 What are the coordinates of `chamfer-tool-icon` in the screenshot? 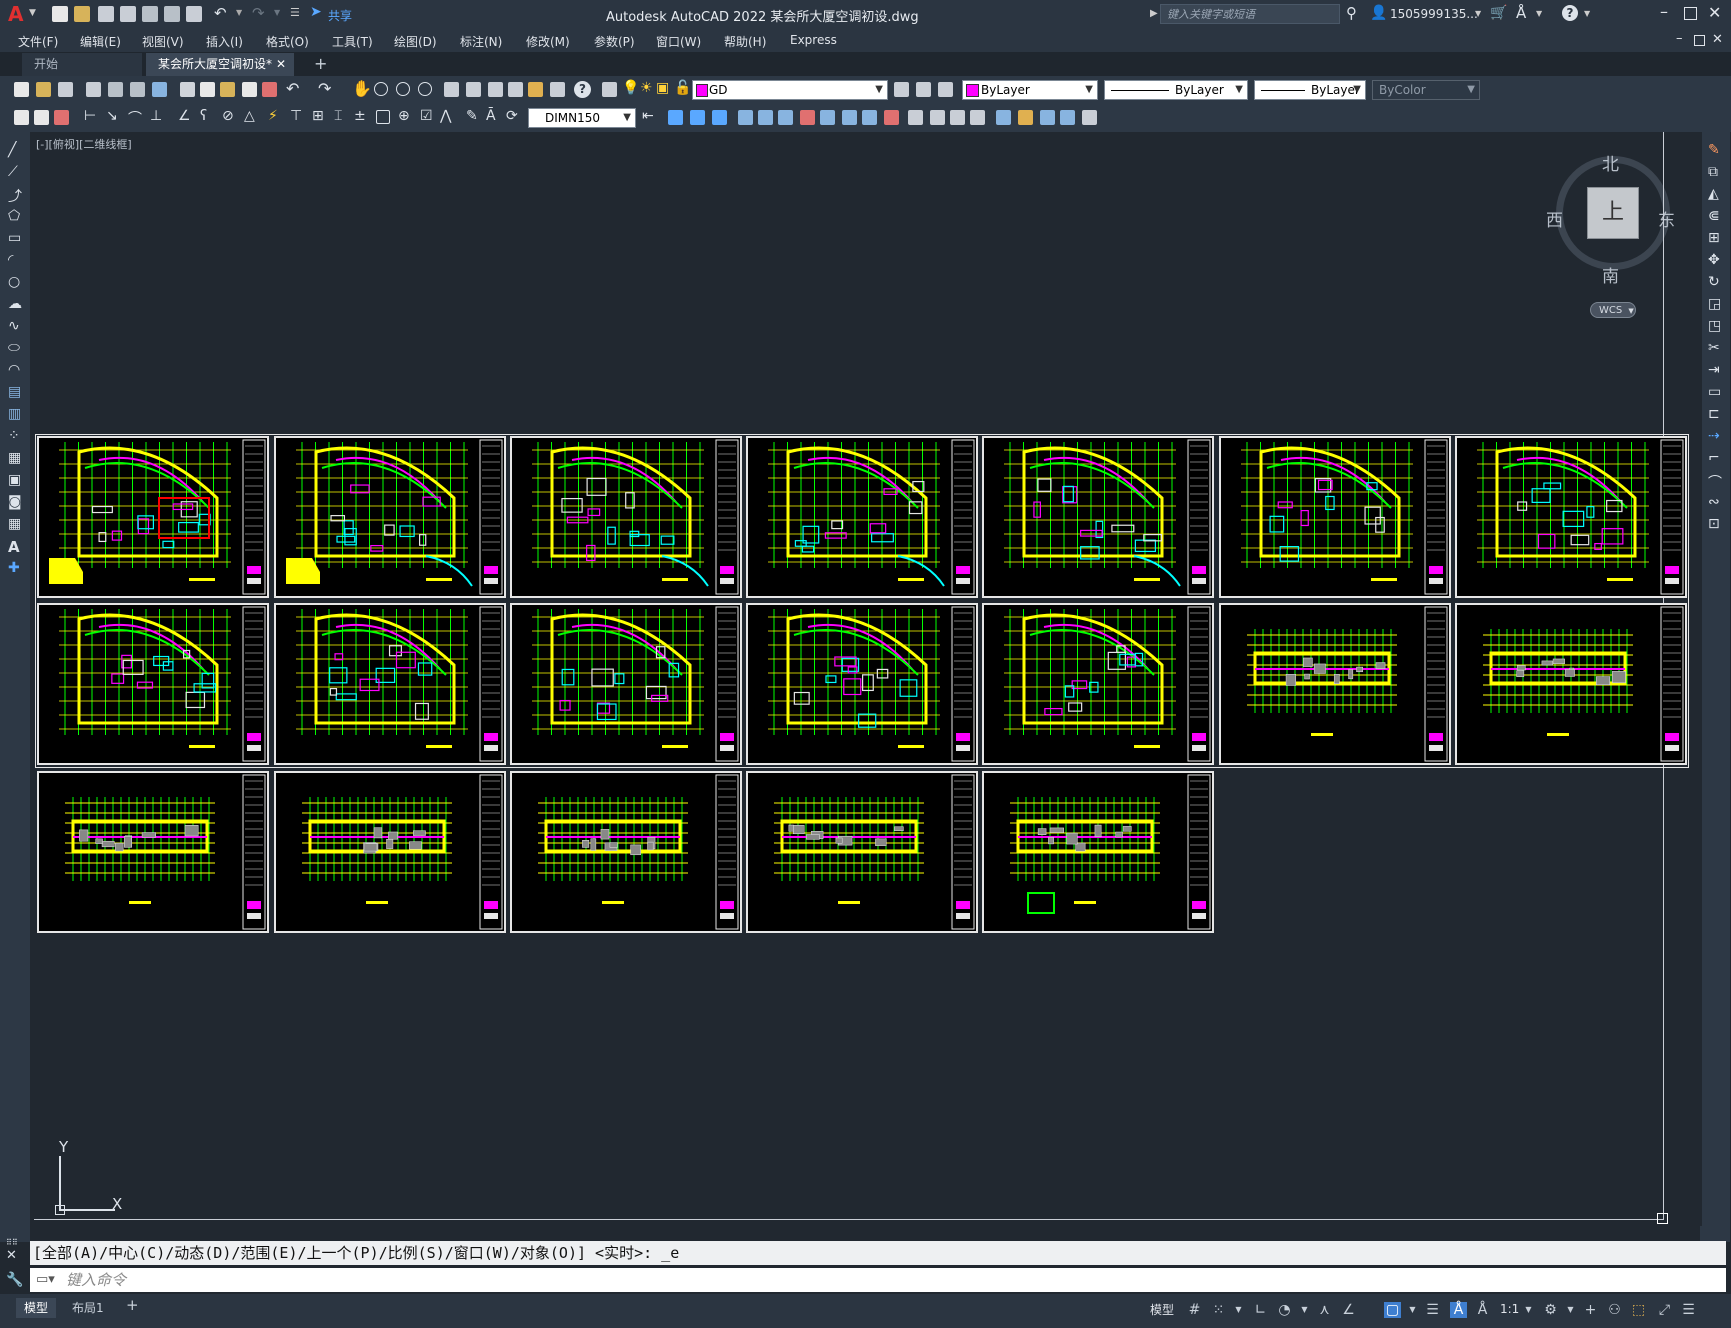 It's located at (937, 117).